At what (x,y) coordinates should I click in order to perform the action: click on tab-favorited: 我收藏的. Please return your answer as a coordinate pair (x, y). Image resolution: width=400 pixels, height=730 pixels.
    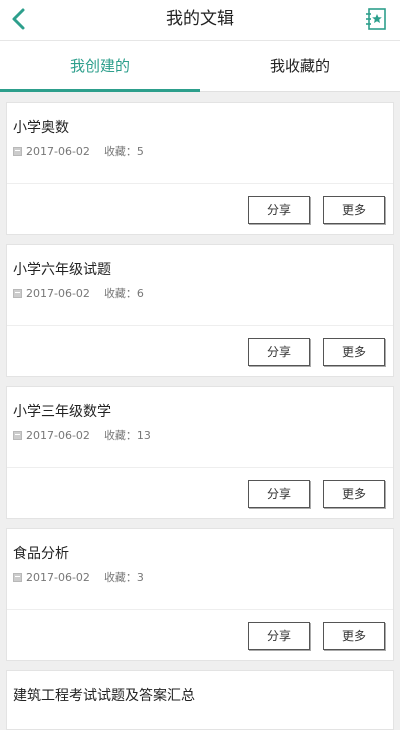
    Looking at the image, I should click on (300, 66).